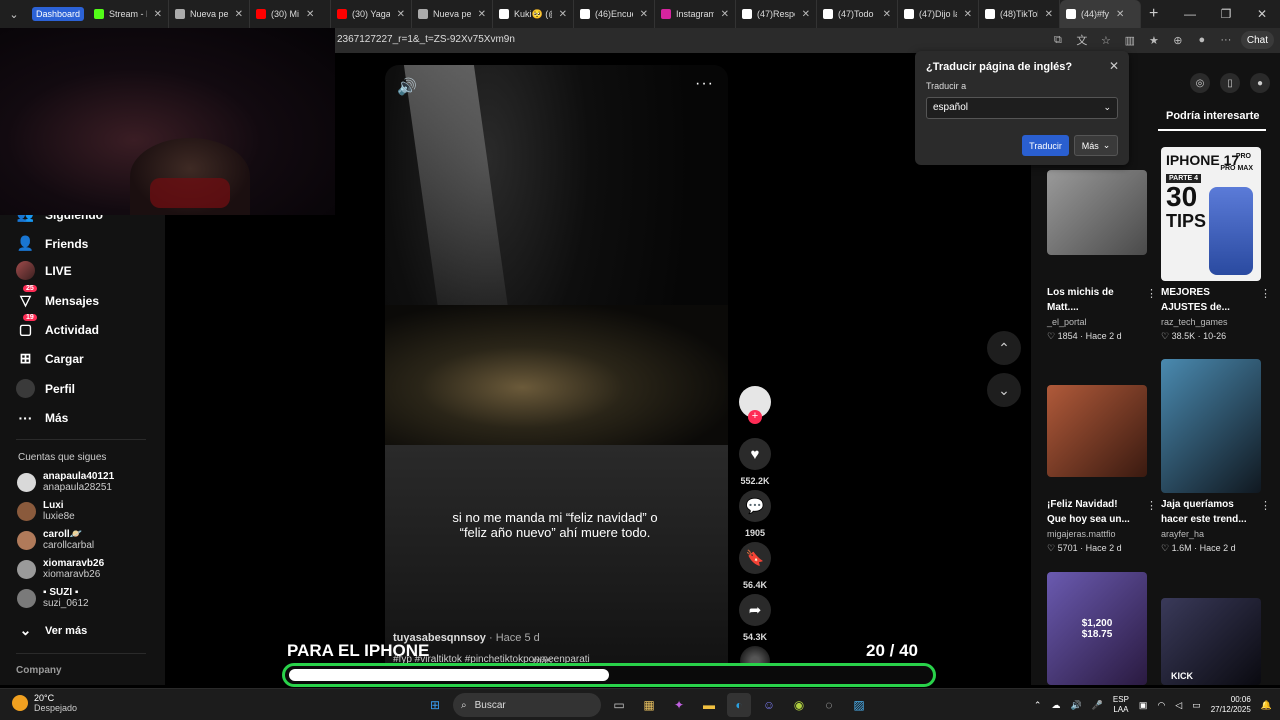 Image resolution: width=1280 pixels, height=720 pixels. What do you see at coordinates (1082, 40) in the screenshot?
I see `translate-icon: 文` at bounding box center [1082, 40].